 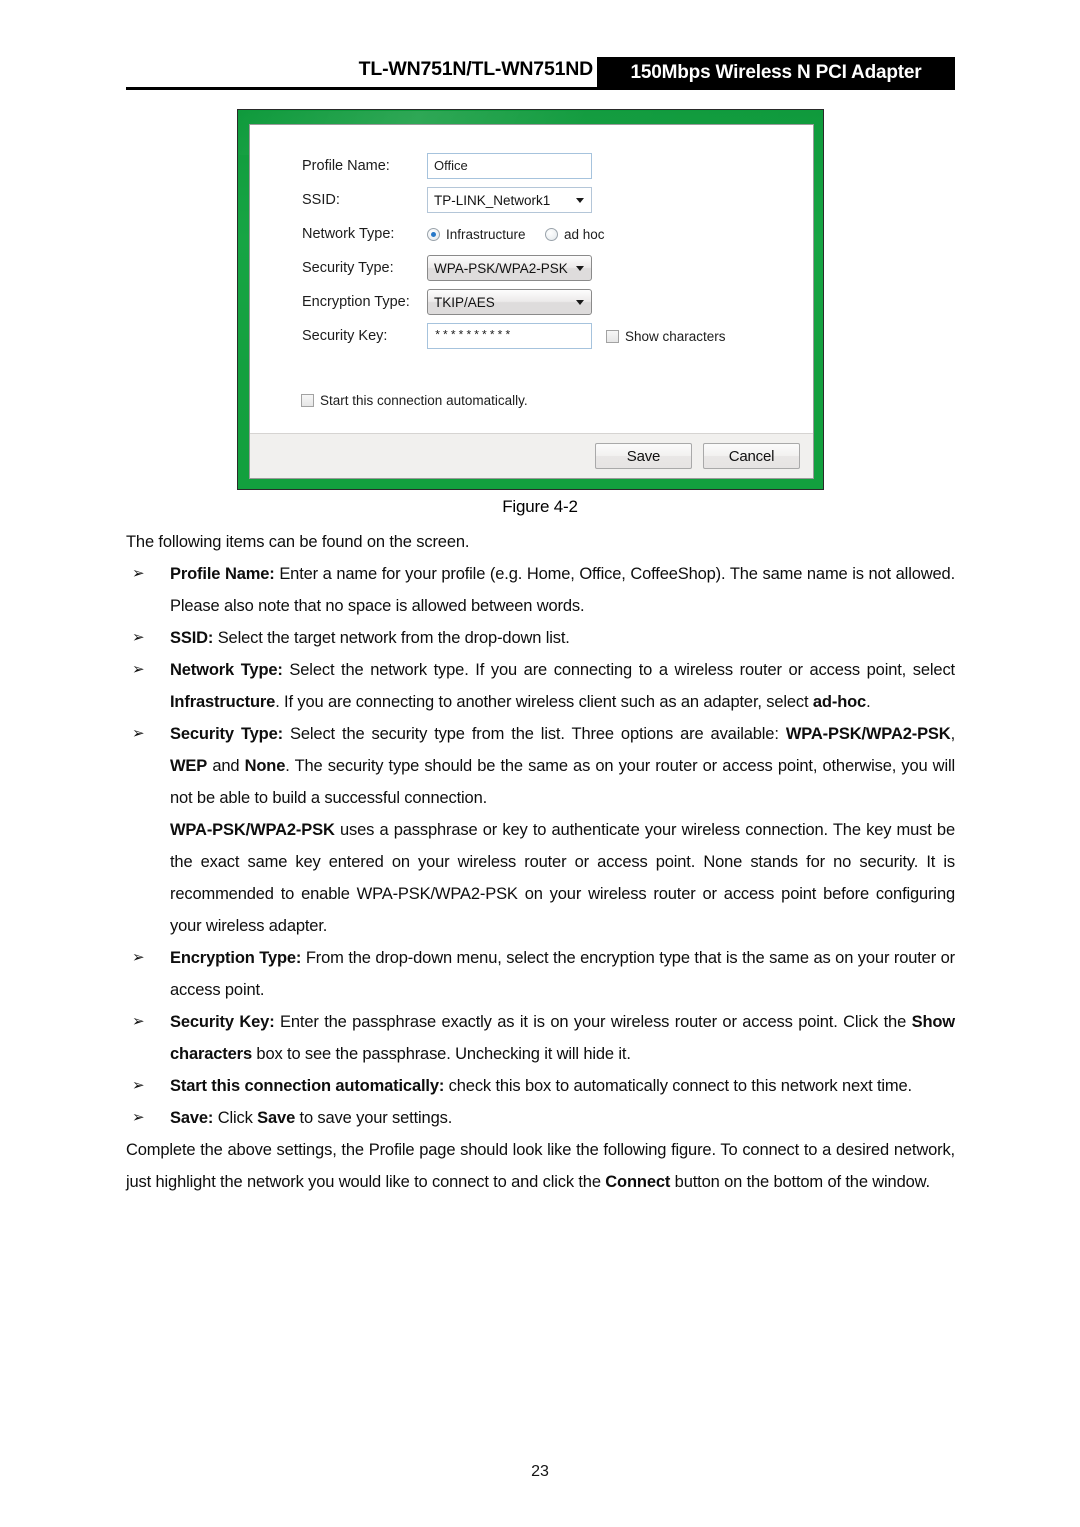 What do you see at coordinates (751, 456) in the screenshot?
I see `cancel-button: Cancel` at bounding box center [751, 456].